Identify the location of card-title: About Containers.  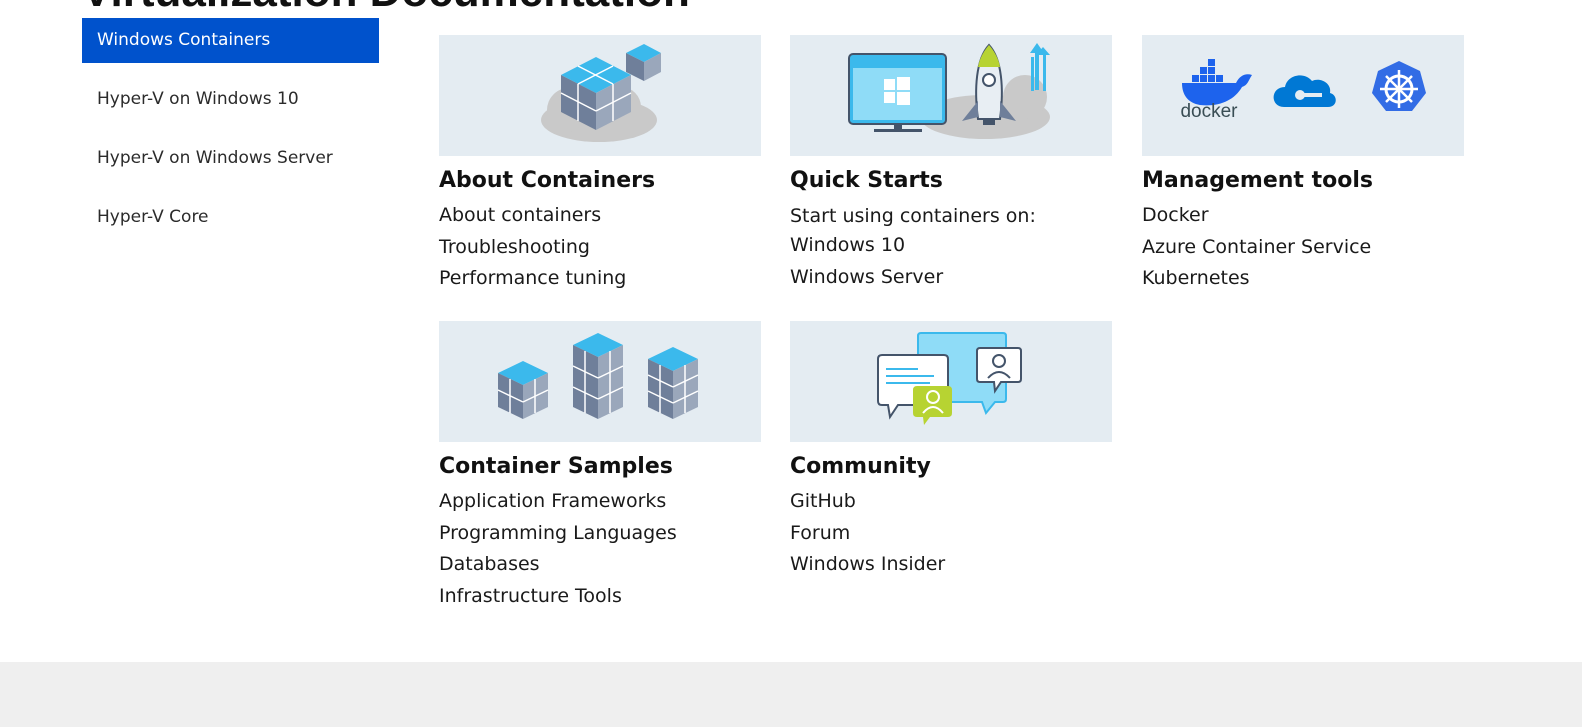
(547, 180).